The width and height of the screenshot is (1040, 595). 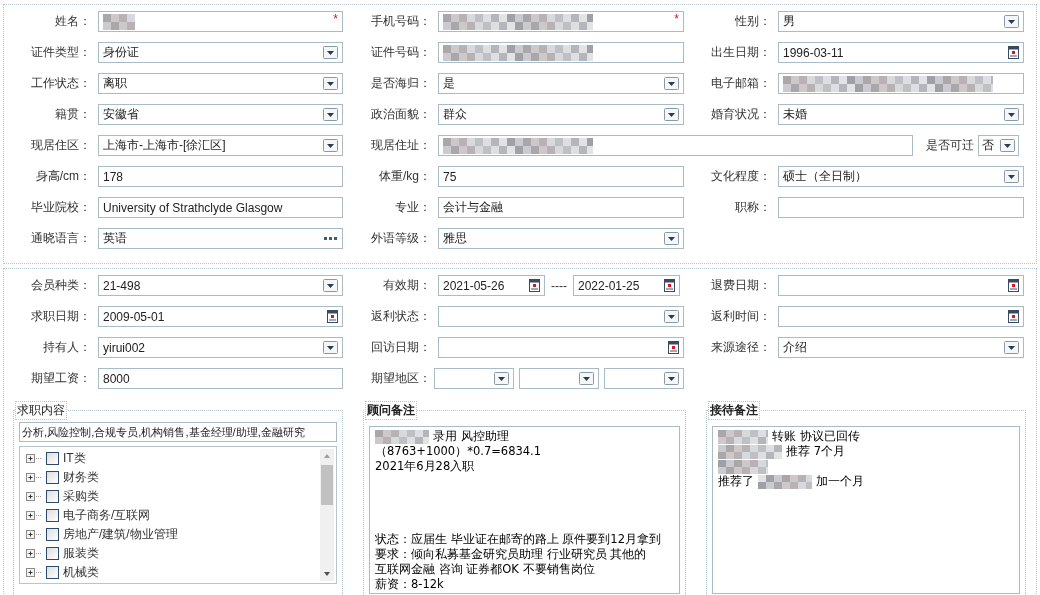 What do you see at coordinates (561, 176) in the screenshot?
I see `text-field: 75` at bounding box center [561, 176].